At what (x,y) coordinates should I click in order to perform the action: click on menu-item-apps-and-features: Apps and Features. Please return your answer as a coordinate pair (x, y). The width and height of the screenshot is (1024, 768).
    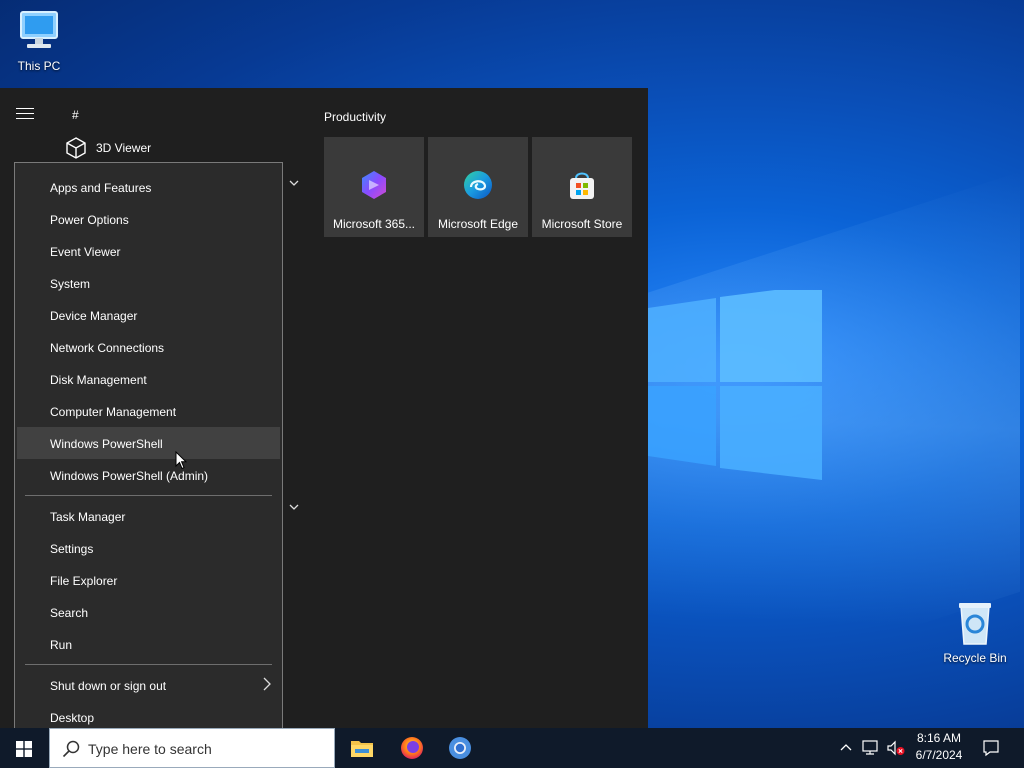
    Looking at the image, I should click on (148, 187).